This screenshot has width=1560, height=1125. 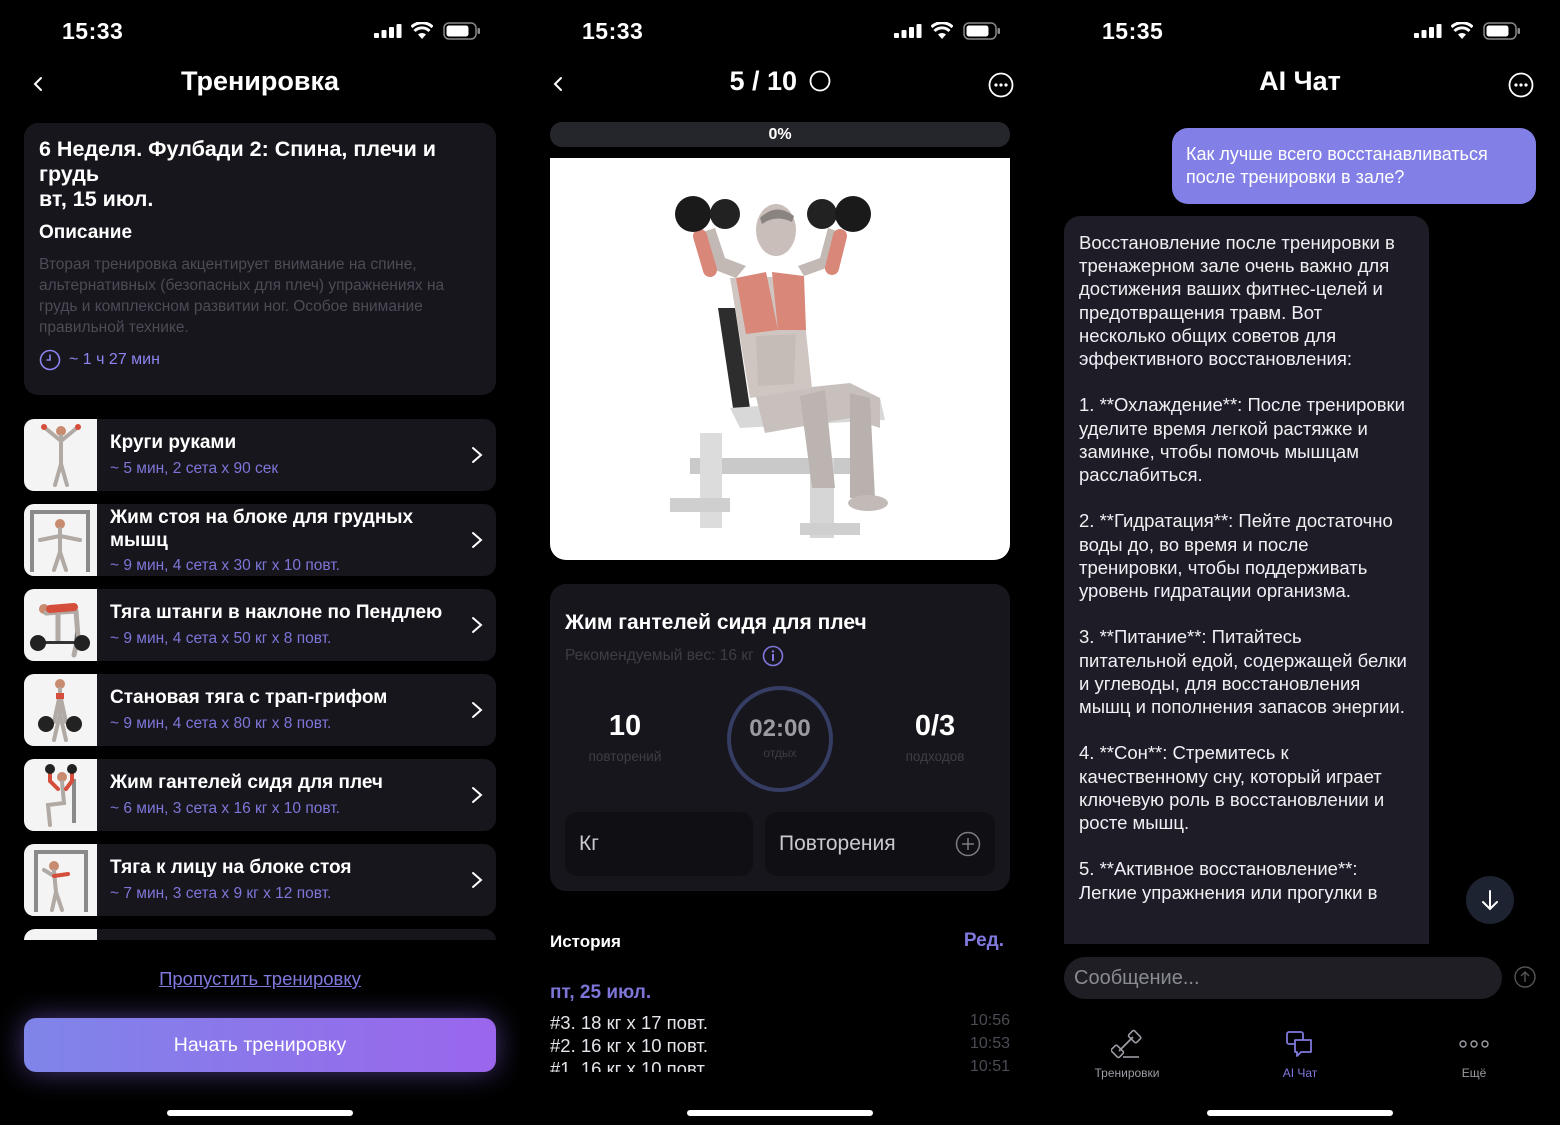 I want to click on tab-workouts: Тренировки, so click(x=1127, y=1053).